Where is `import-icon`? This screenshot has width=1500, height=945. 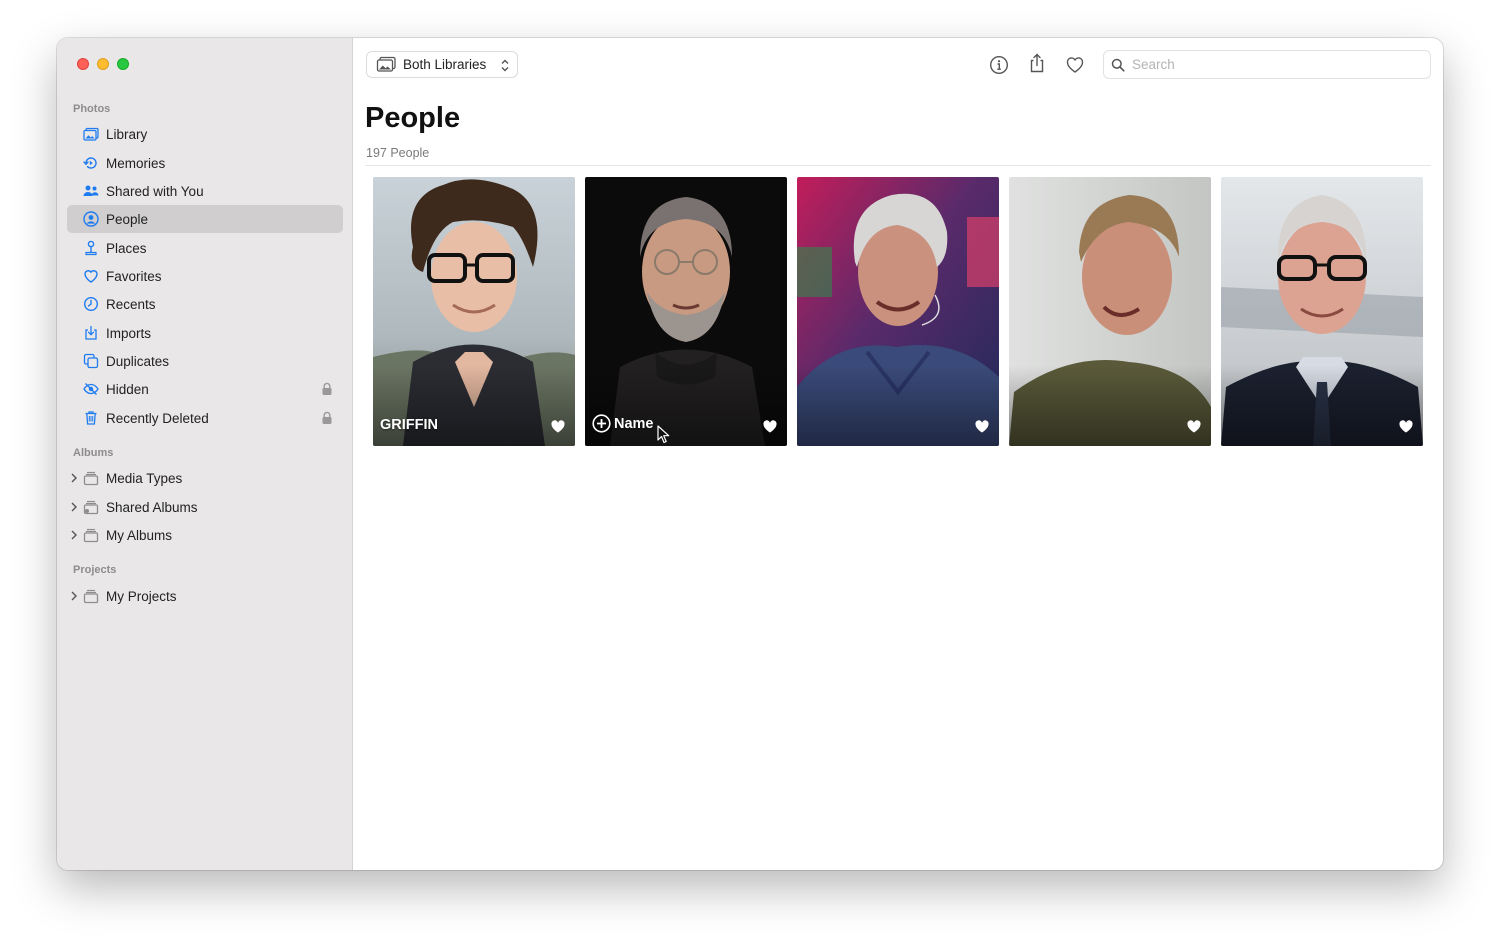 import-icon is located at coordinates (91, 333).